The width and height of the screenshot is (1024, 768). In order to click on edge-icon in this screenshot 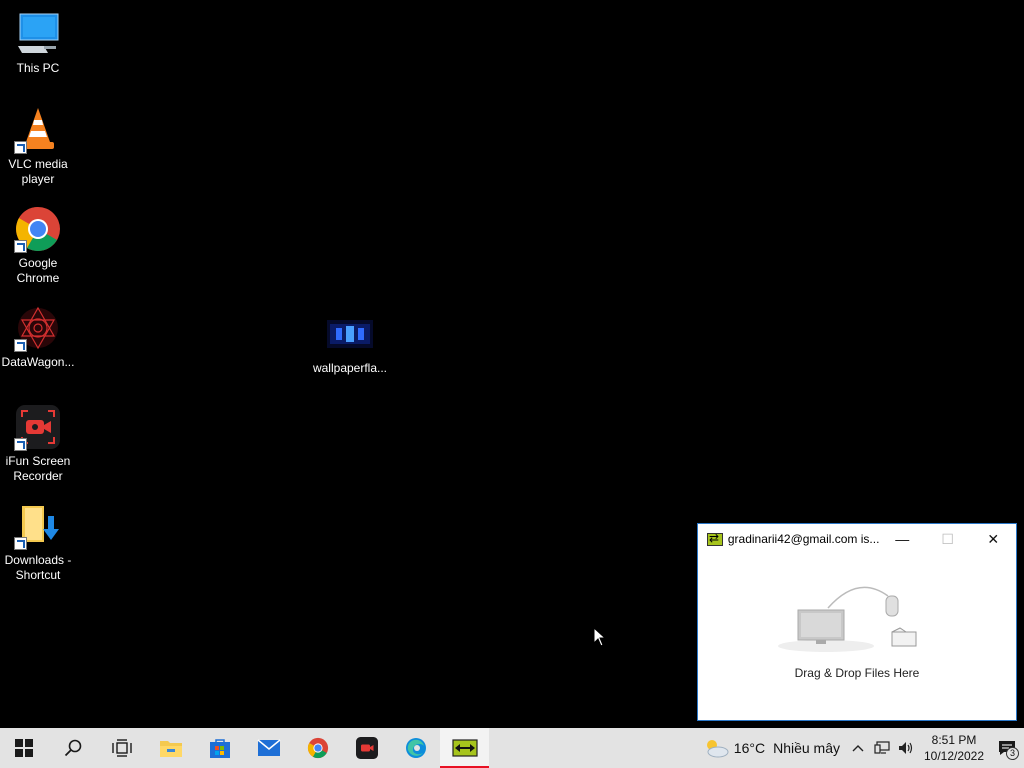, I will do `click(415, 748)`.